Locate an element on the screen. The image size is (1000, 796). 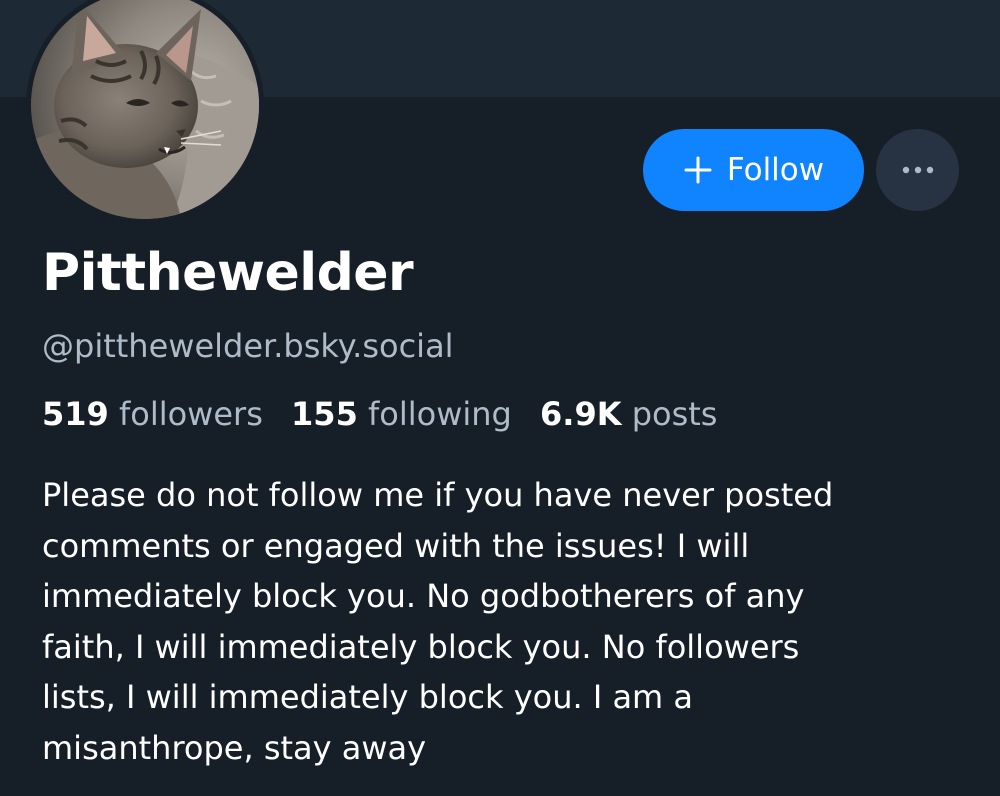
posts-stat: 6.9K posts is located at coordinates (628, 414).